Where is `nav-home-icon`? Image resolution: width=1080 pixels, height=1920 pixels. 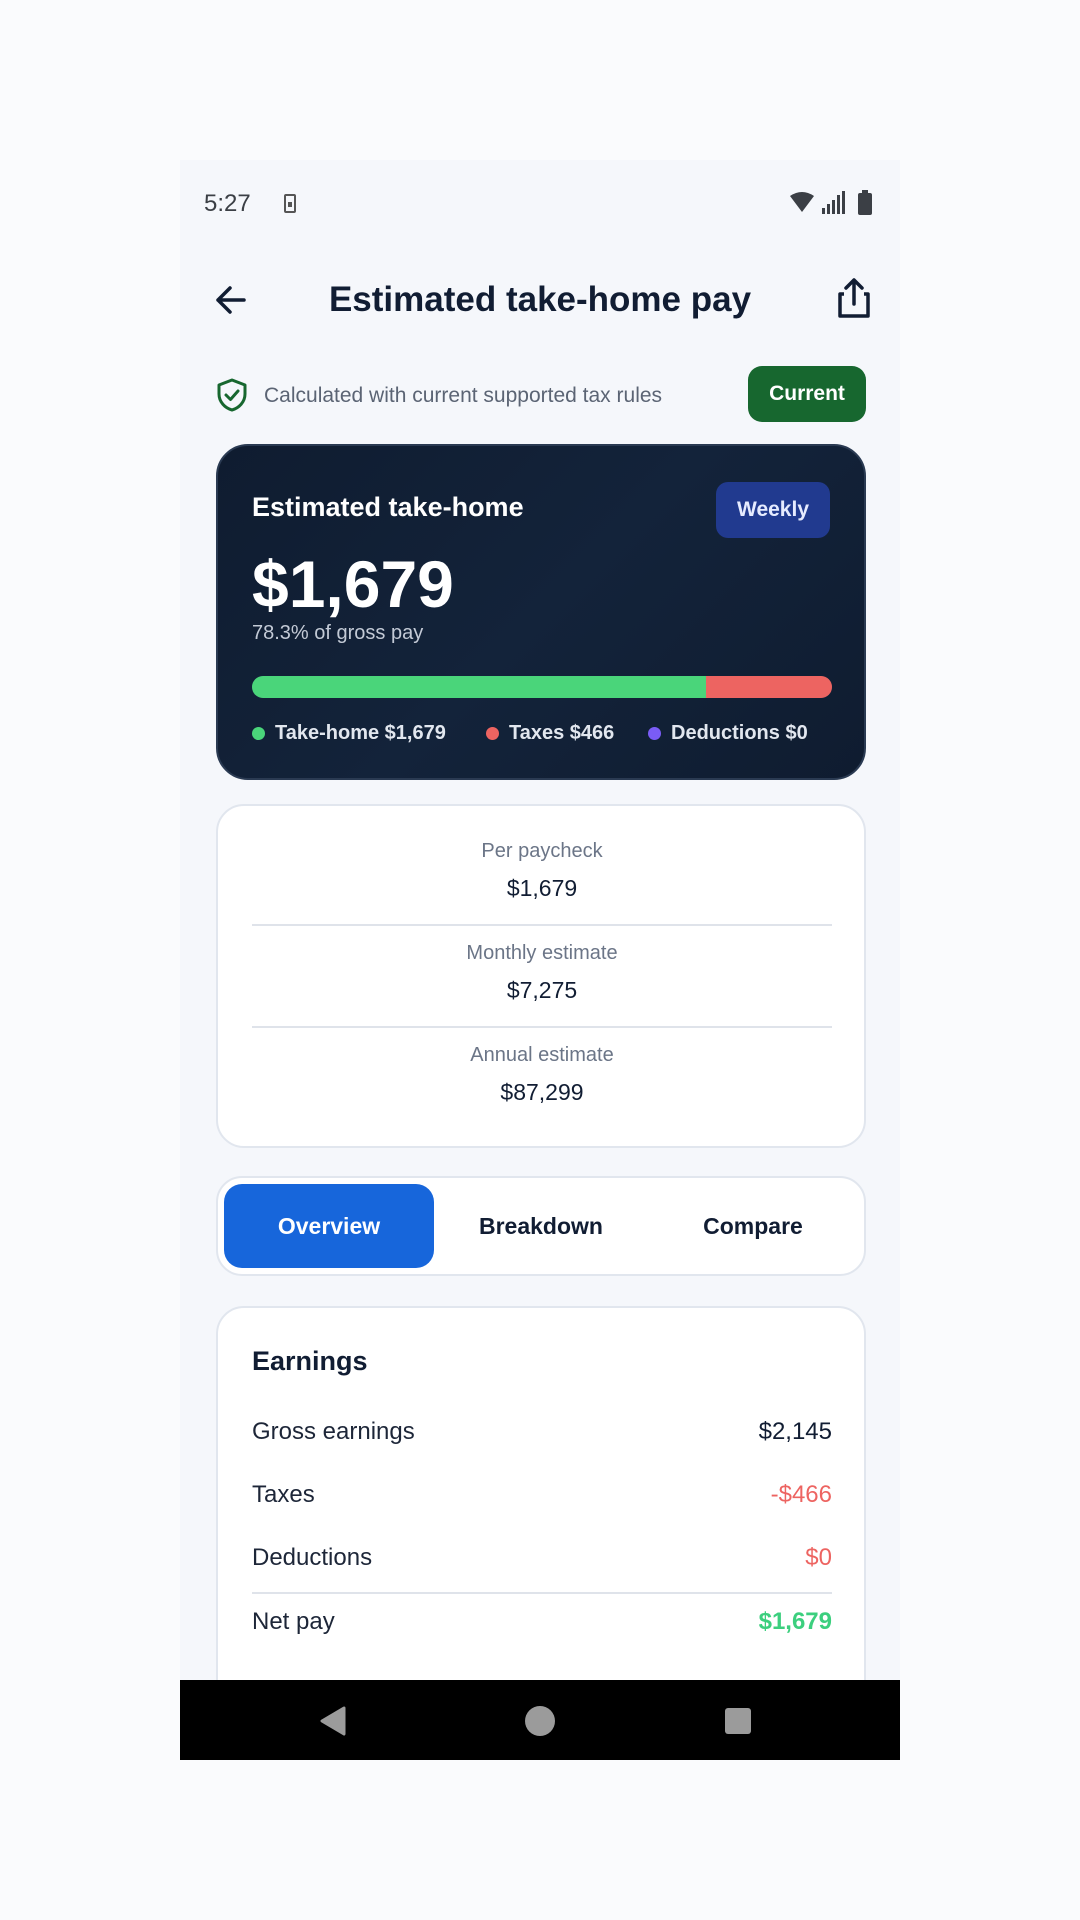
nav-home-icon is located at coordinates (540, 1721).